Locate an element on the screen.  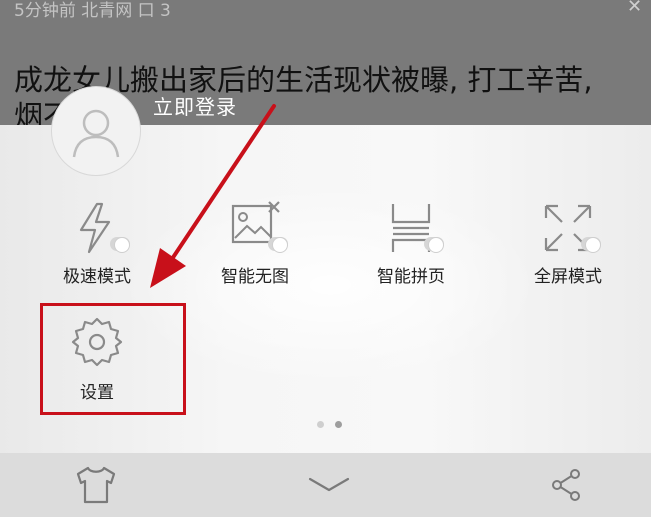
share-icon is located at coordinates (566, 485).